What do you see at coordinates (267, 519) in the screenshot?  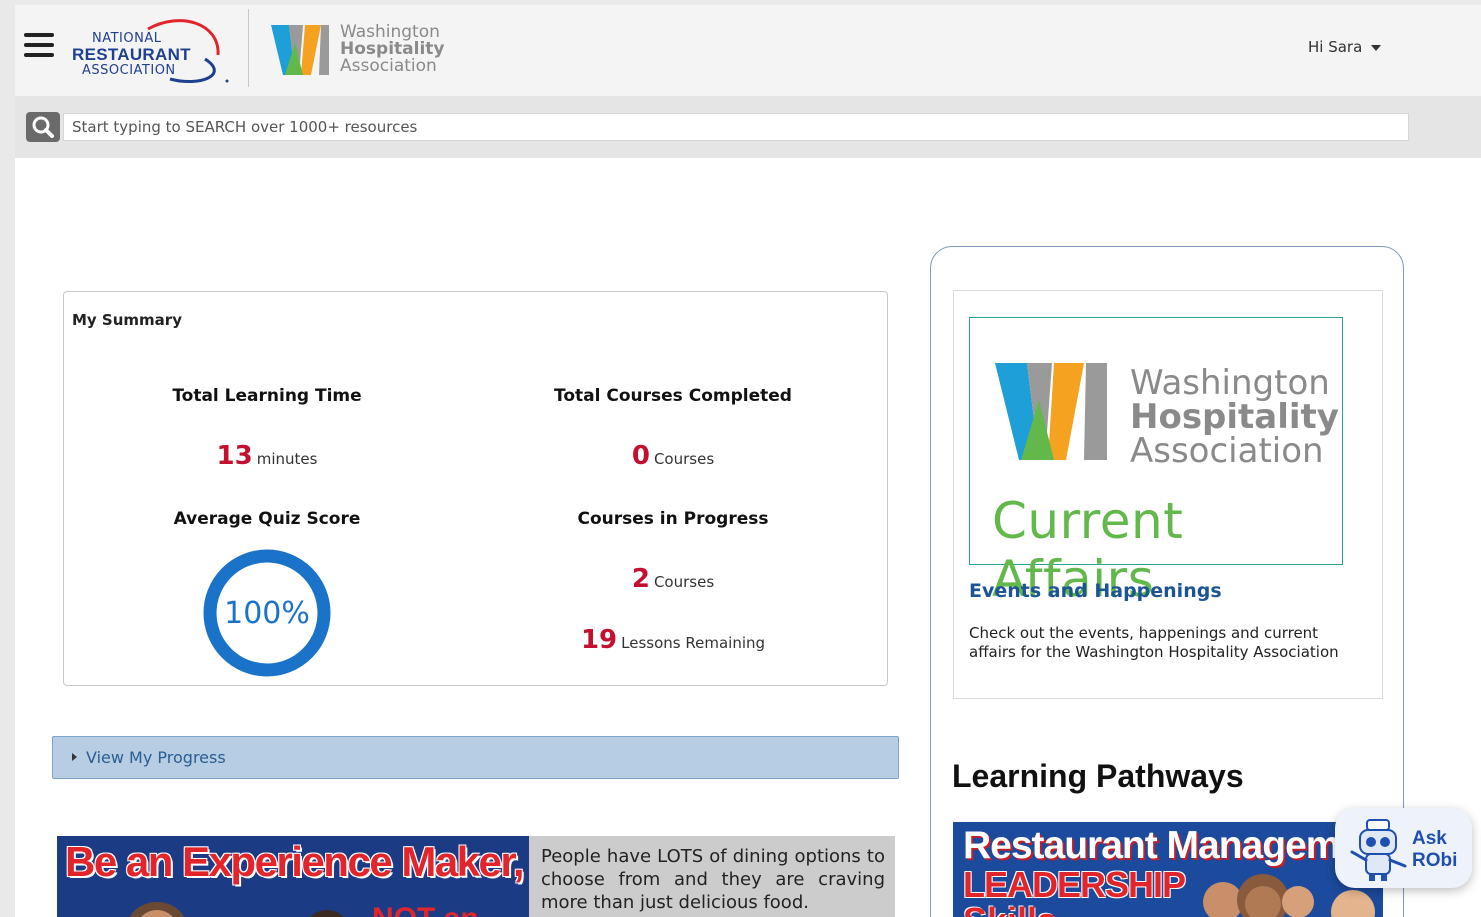 I see `average-quiz-score-label: Average Quiz Score` at bounding box center [267, 519].